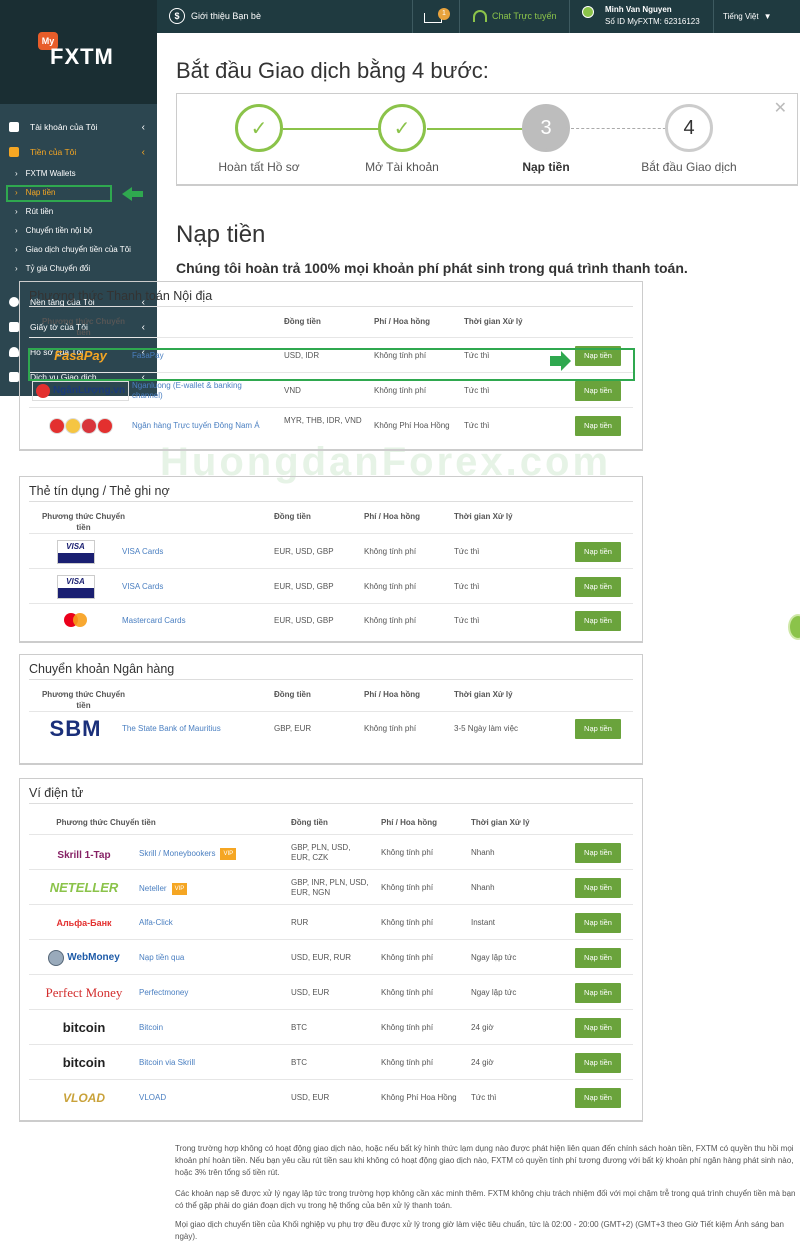 Image resolution: width=800 pixels, height=1246 pixels. Describe the element at coordinates (78, 152) in the screenshot. I see `sidebar-item-my-money: Tiền của Tôi ‹` at that location.